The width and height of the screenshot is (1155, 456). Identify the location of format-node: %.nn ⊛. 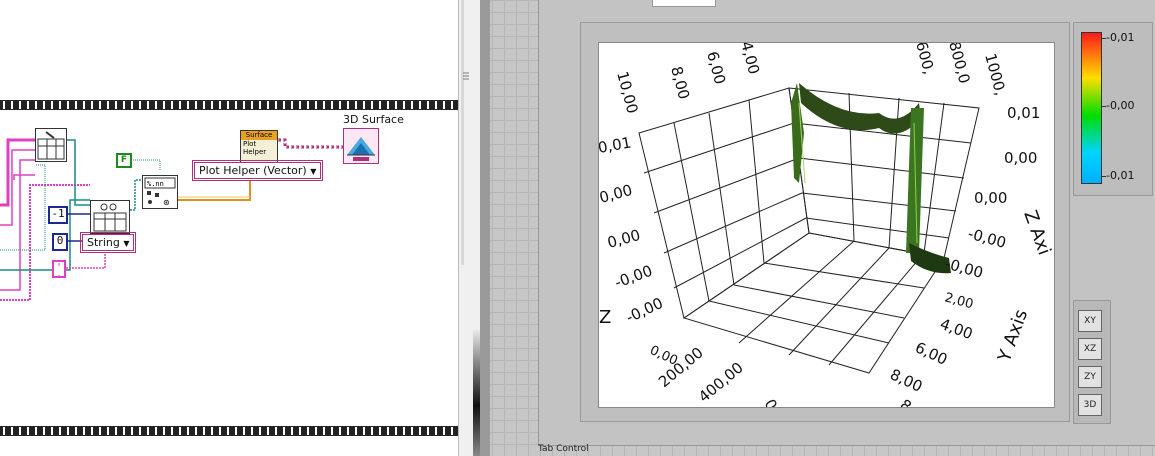
(160, 192).